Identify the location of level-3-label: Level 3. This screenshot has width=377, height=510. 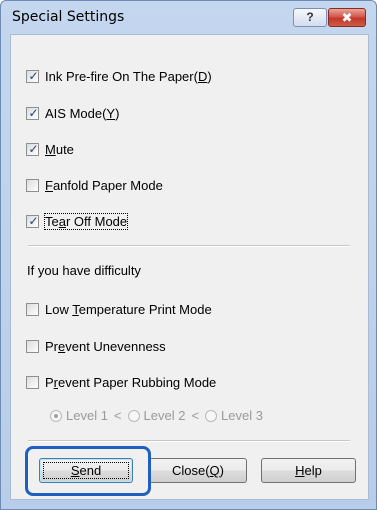
(242, 415).